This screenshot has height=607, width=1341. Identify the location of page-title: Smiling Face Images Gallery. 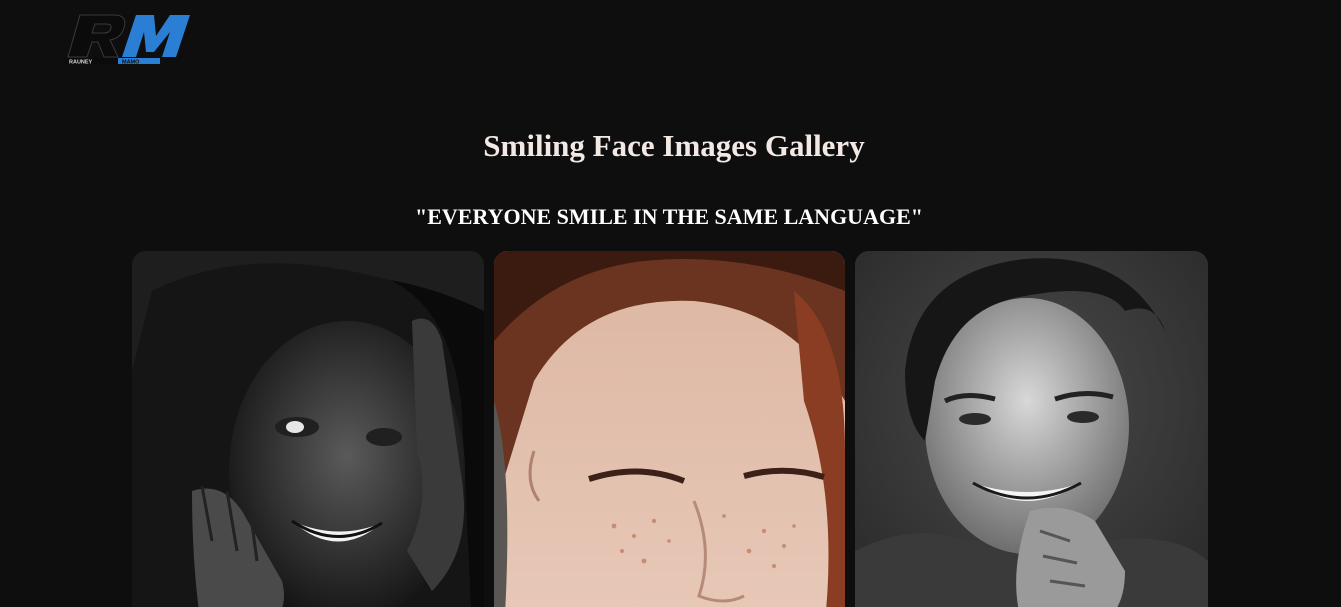
(674, 145).